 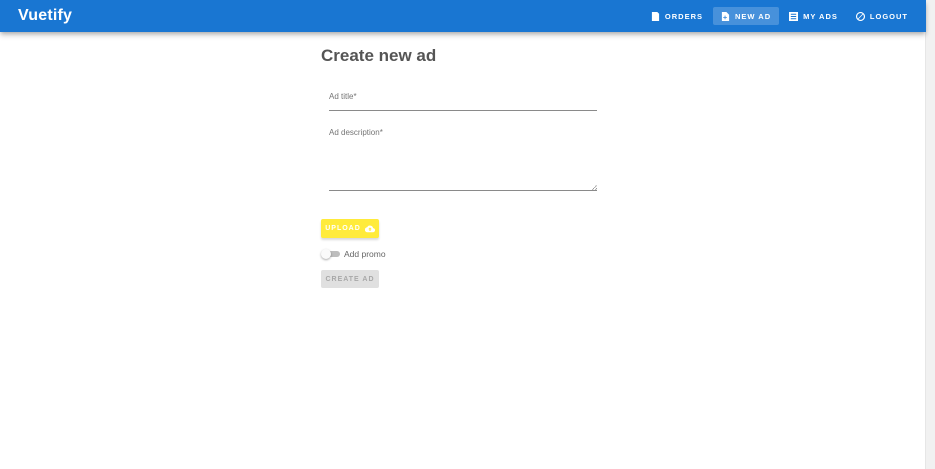 I want to click on create-ad-button-label: CREATE AD, so click(x=350, y=279).